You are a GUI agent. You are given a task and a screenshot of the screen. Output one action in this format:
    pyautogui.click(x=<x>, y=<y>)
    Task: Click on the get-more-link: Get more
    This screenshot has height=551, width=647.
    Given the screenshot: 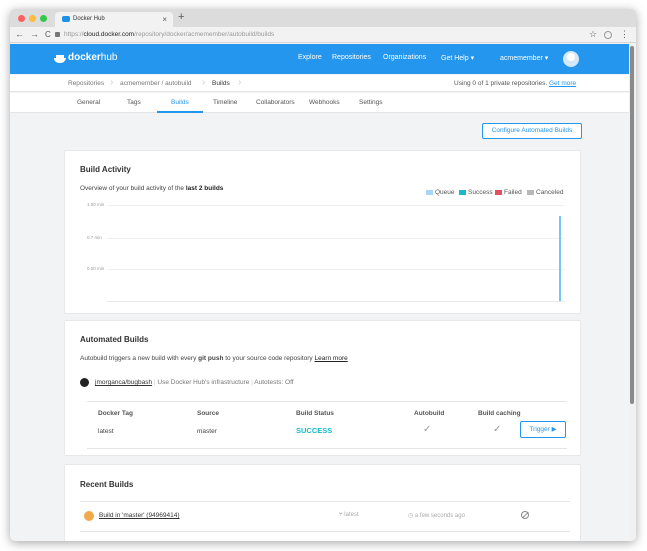 What is the action you would take?
    pyautogui.click(x=562, y=83)
    